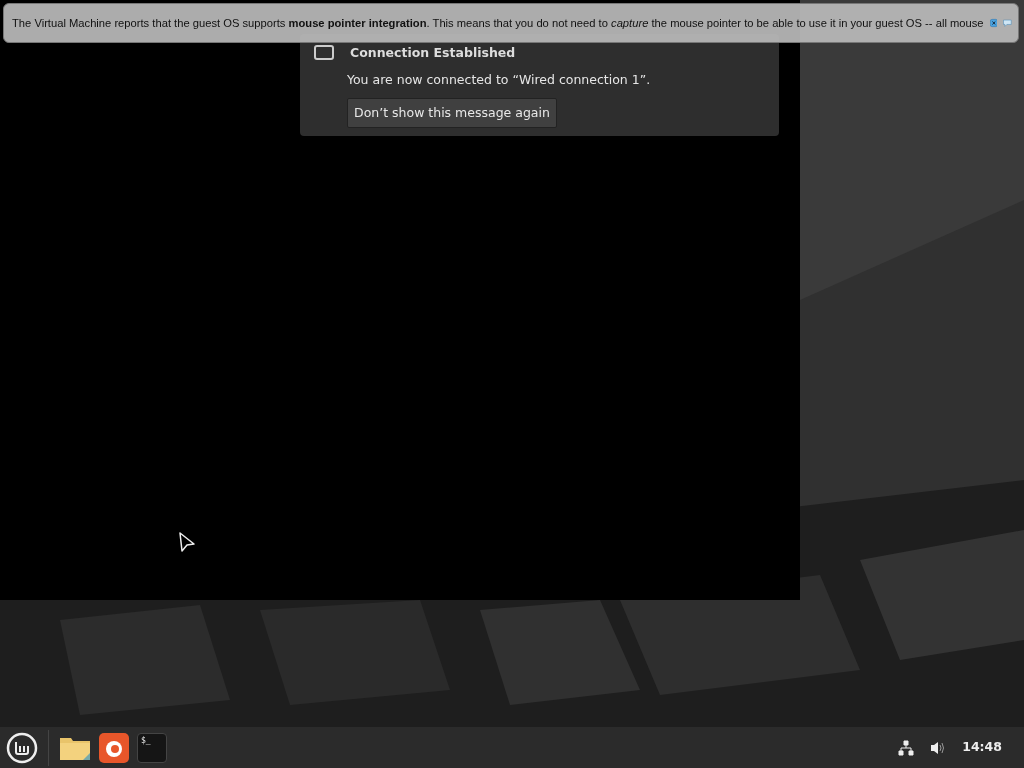 Image resolution: width=1024 pixels, height=768 pixels. What do you see at coordinates (114, 747) in the screenshot?
I see `browser-icon` at bounding box center [114, 747].